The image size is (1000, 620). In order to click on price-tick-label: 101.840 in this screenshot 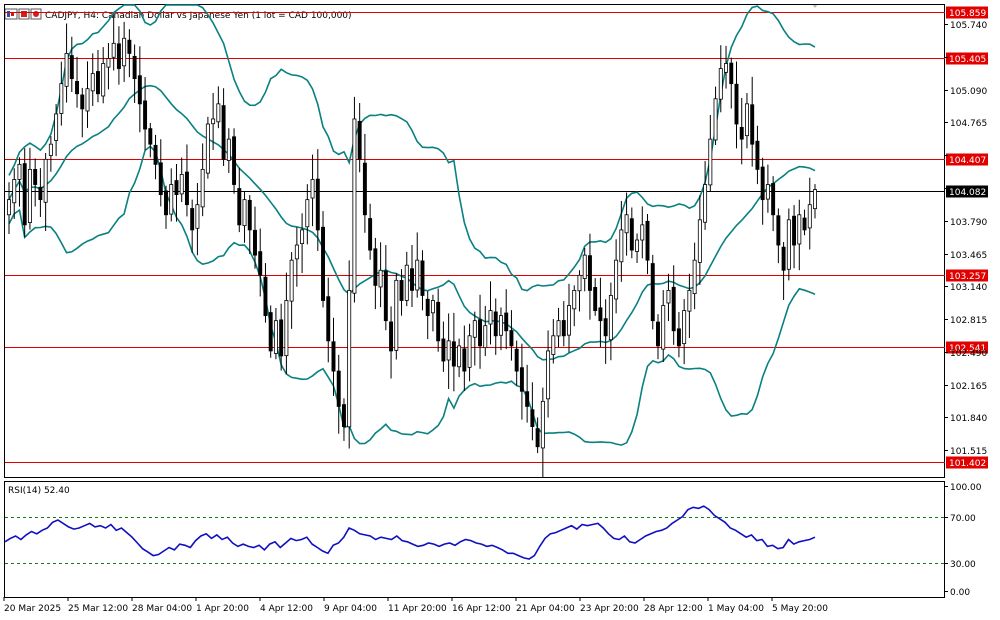, I will do `click(968, 419)`.